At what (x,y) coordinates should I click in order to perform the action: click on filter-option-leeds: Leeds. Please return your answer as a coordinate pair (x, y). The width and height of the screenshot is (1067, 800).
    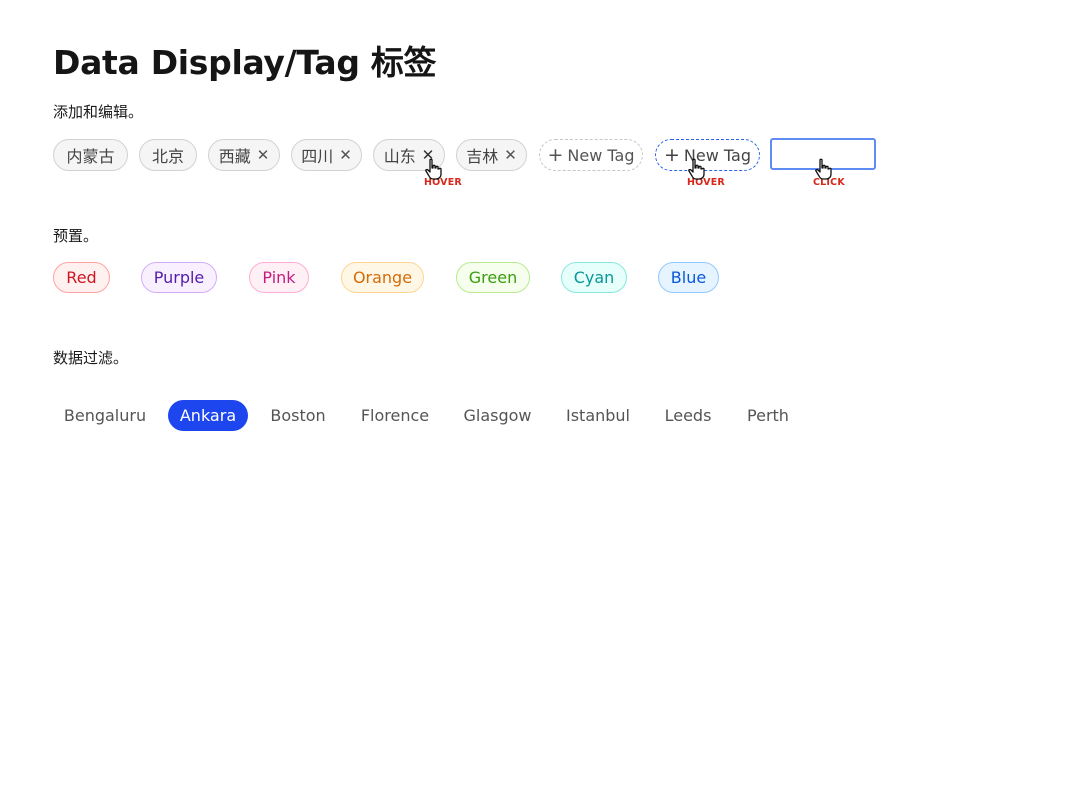
    Looking at the image, I should click on (688, 415).